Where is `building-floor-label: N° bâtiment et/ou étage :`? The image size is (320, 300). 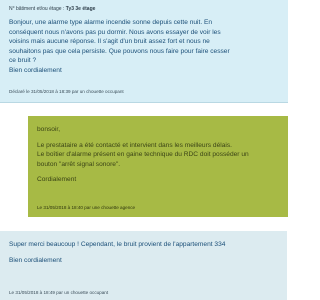 building-floor-label: N° bâtiment et/ou étage : is located at coordinates (37, 9).